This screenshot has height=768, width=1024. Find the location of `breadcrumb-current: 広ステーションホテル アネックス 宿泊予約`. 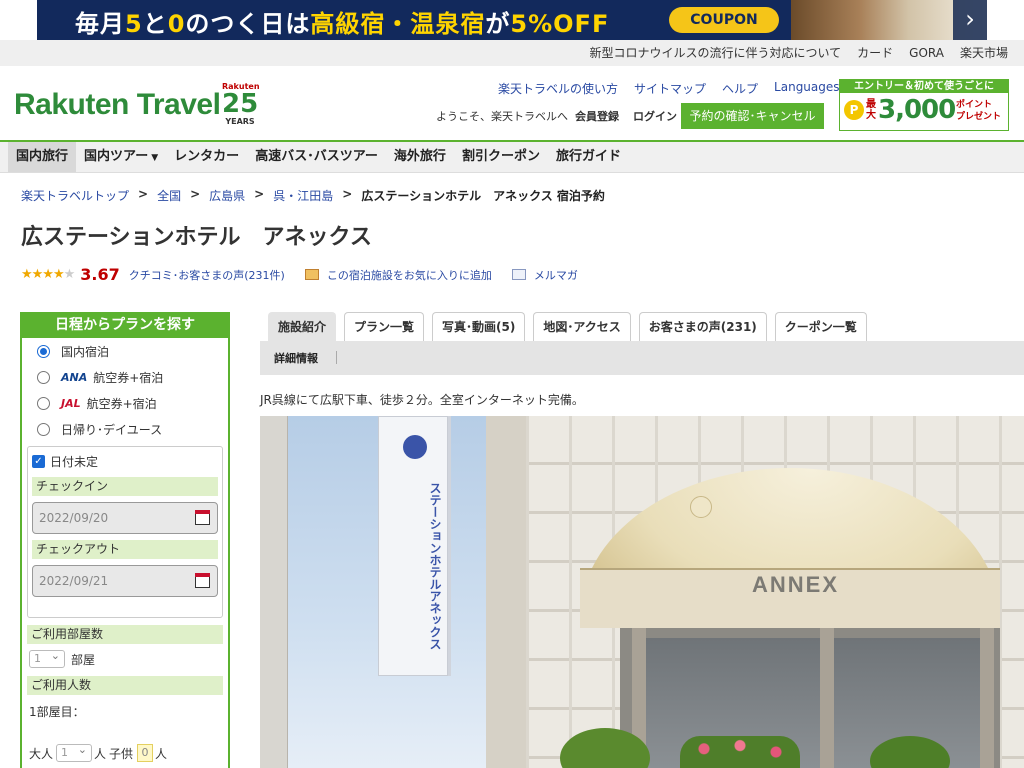

breadcrumb-current: 広ステーションホテル アネックス 宿泊予約 is located at coordinates (483, 196).